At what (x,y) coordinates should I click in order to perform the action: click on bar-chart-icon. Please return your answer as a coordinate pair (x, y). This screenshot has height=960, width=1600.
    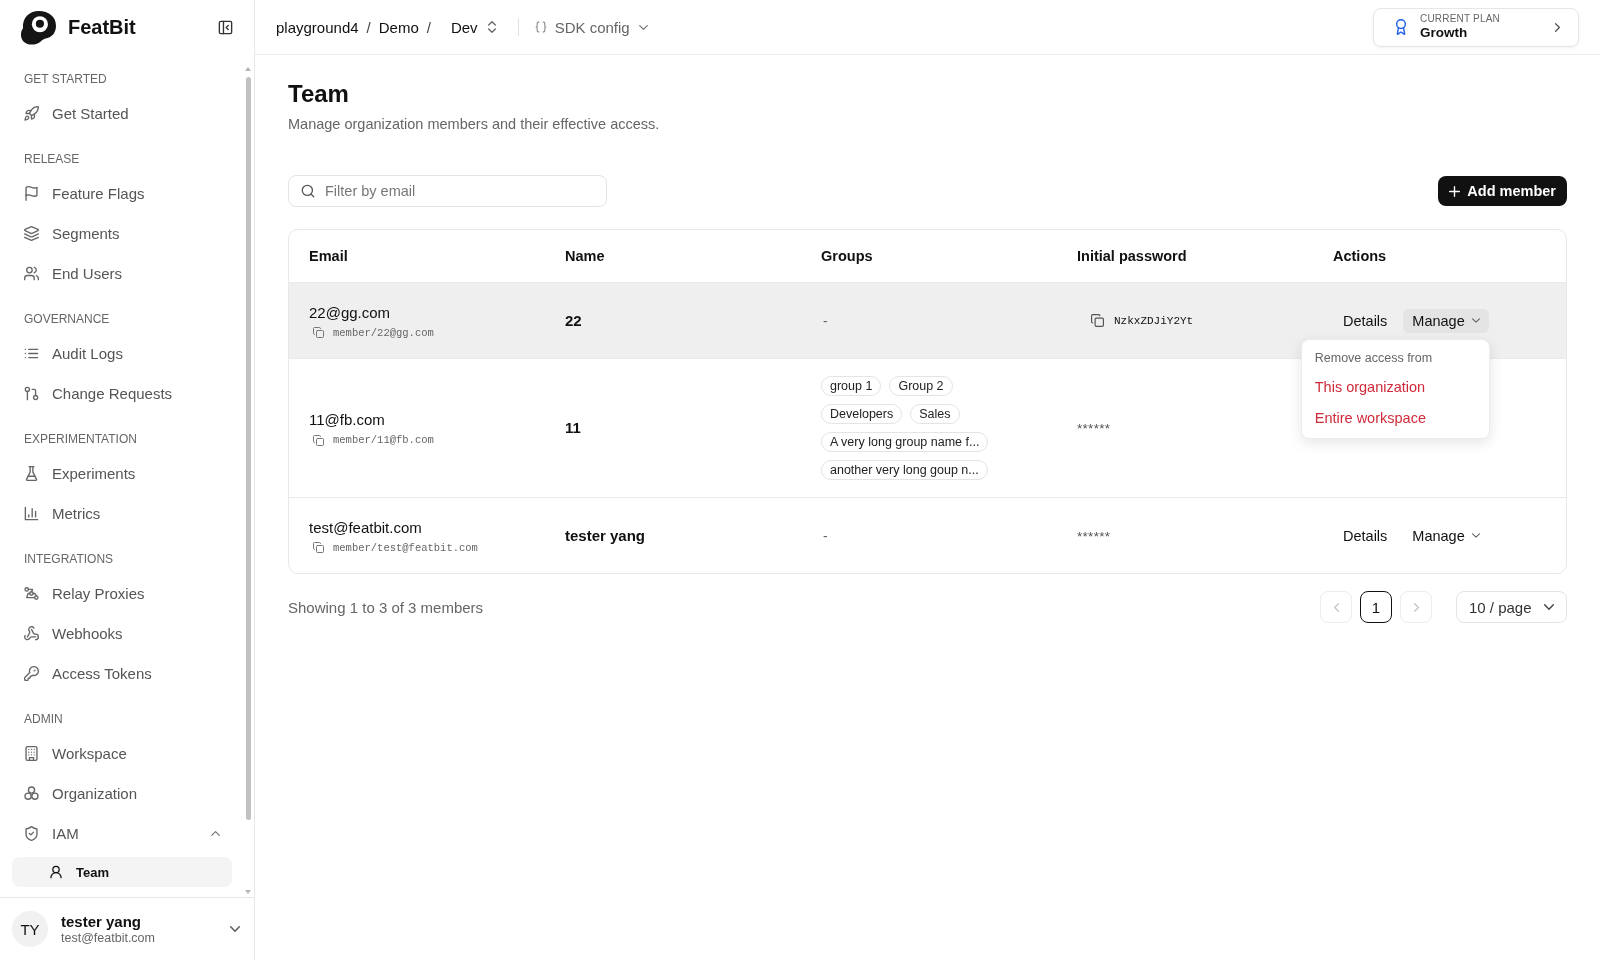
    Looking at the image, I should click on (31, 513).